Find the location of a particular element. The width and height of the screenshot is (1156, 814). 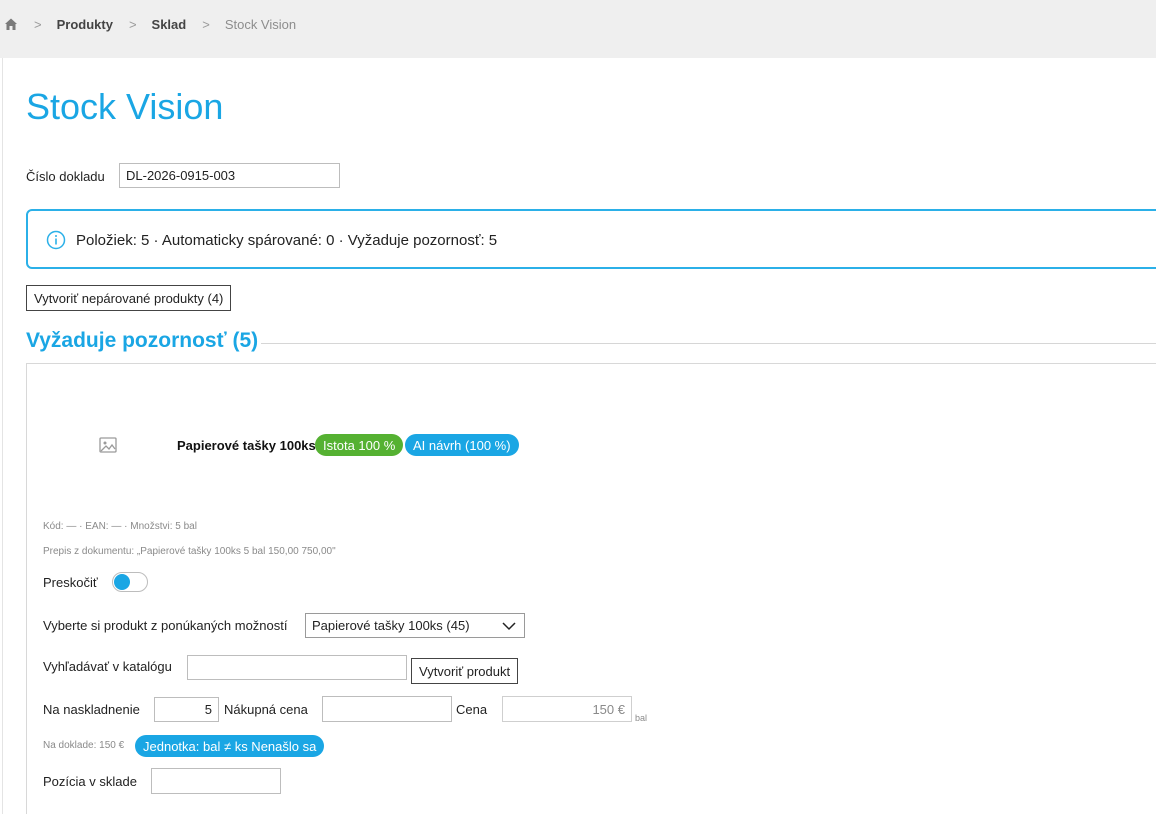

document-number-input is located at coordinates (229, 175).